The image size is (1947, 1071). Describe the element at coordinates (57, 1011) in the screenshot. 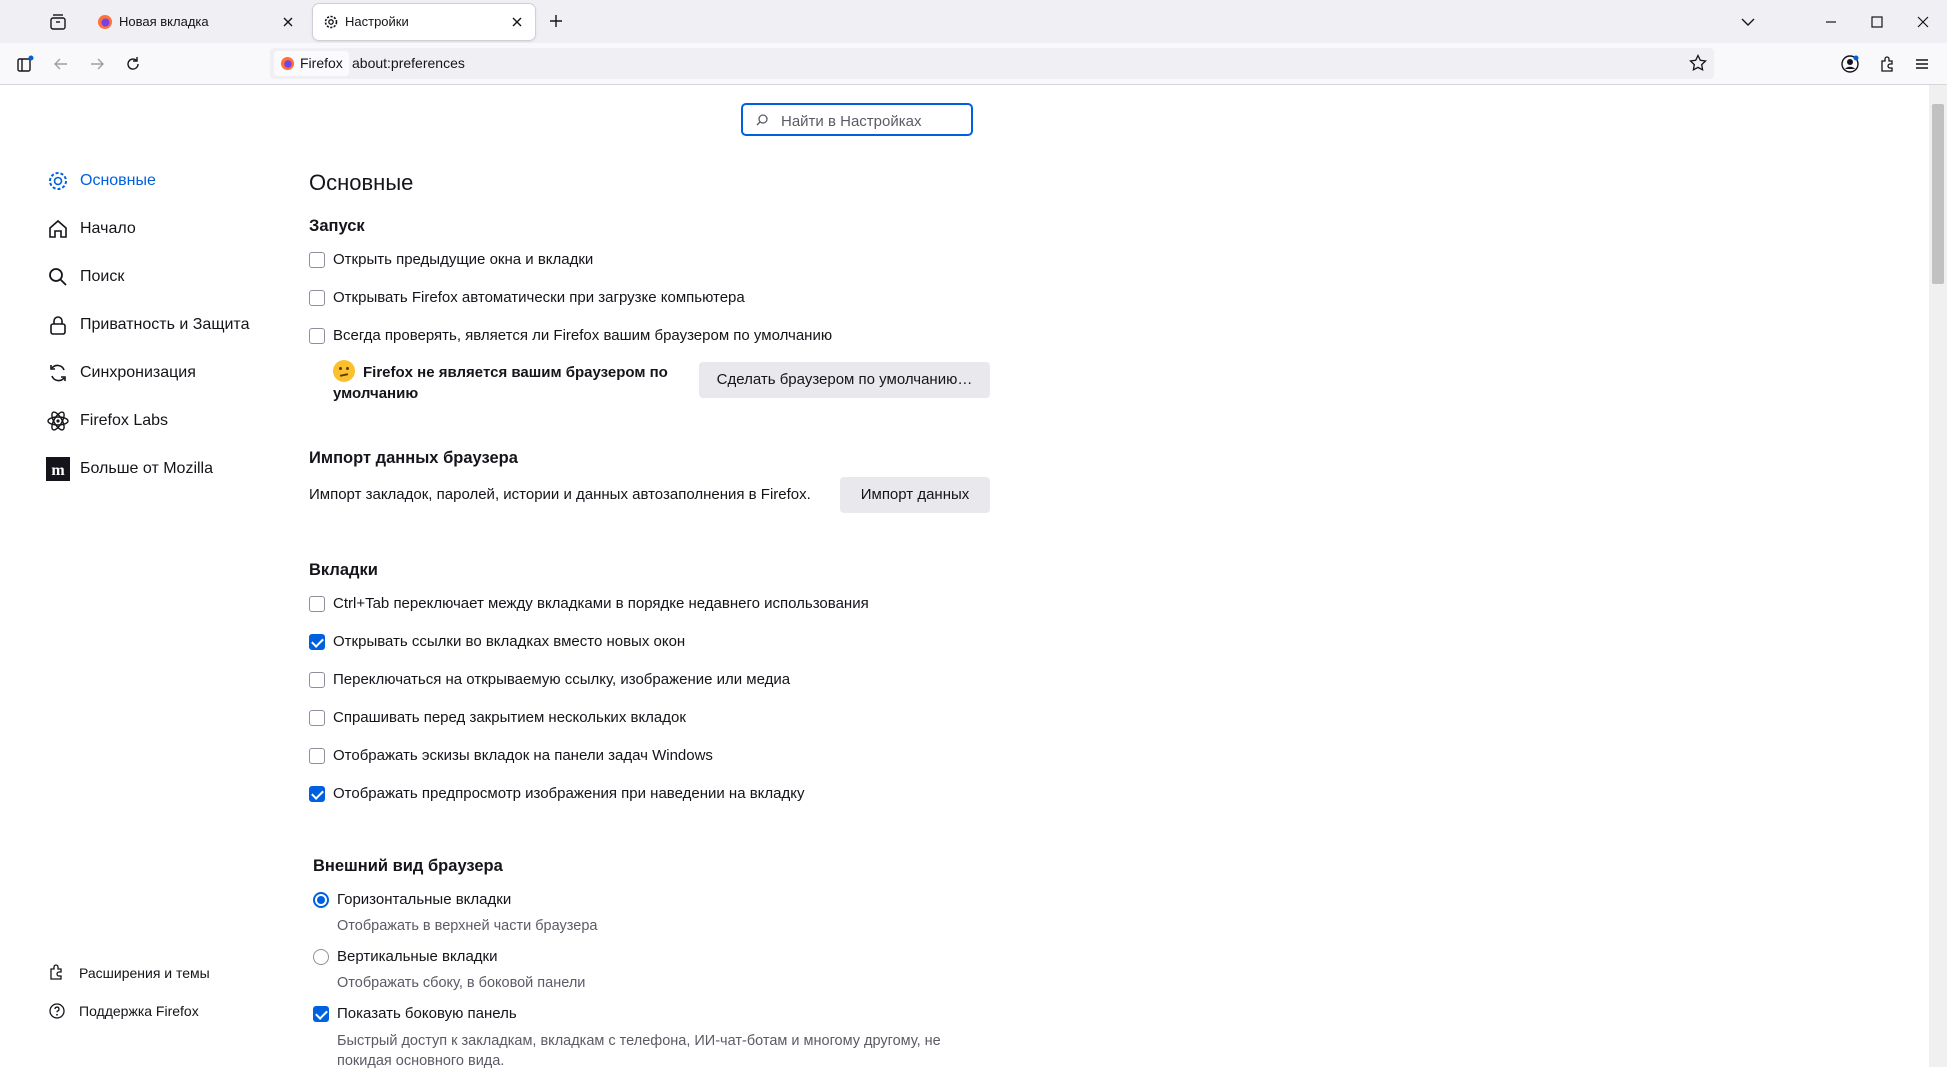

I see `help-icon` at that location.